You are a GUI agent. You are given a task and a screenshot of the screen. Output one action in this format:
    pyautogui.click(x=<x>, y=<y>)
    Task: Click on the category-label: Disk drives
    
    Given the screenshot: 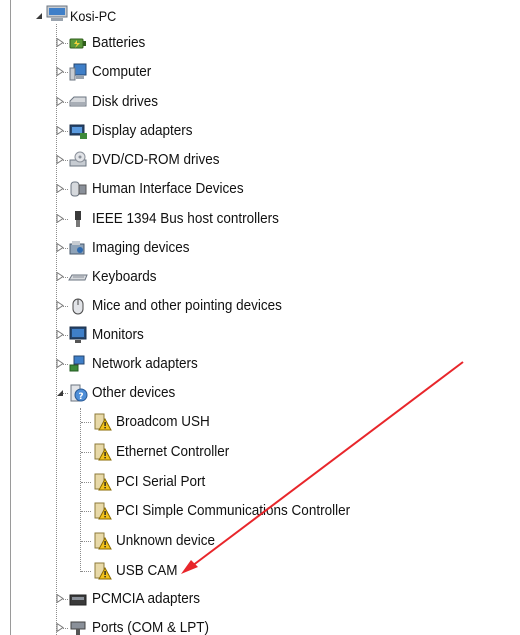 What is the action you would take?
    pyautogui.click(x=125, y=101)
    